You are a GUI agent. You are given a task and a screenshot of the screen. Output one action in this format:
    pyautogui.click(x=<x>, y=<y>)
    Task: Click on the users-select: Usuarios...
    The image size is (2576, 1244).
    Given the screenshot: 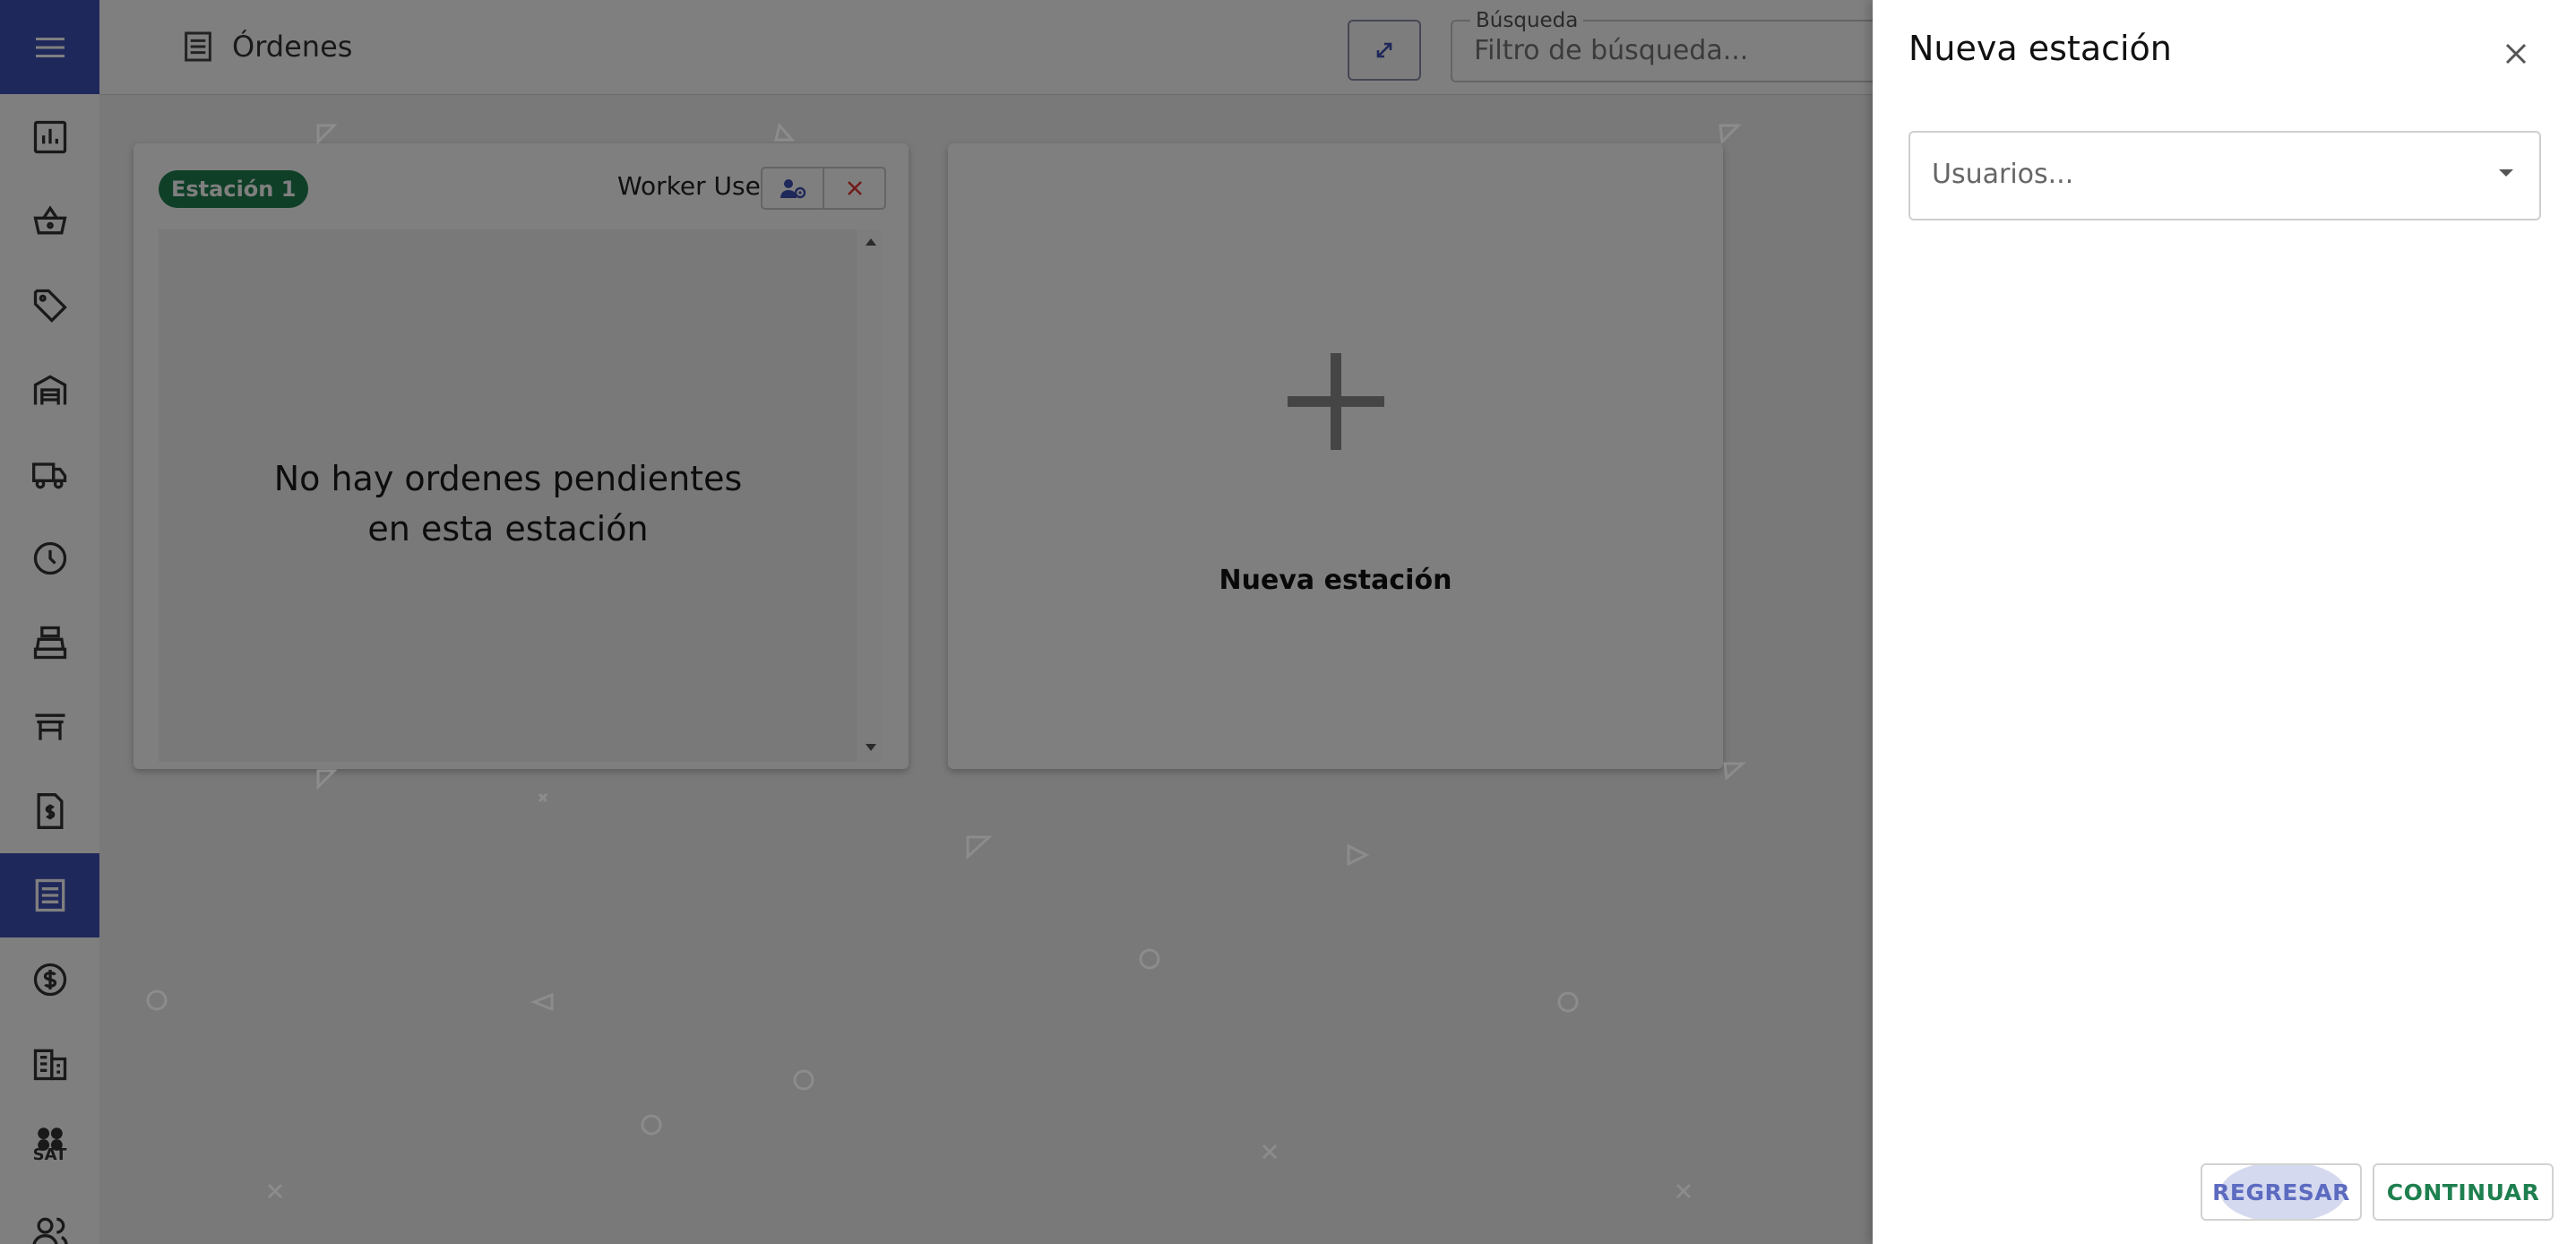 What is the action you would take?
    pyautogui.click(x=2225, y=175)
    